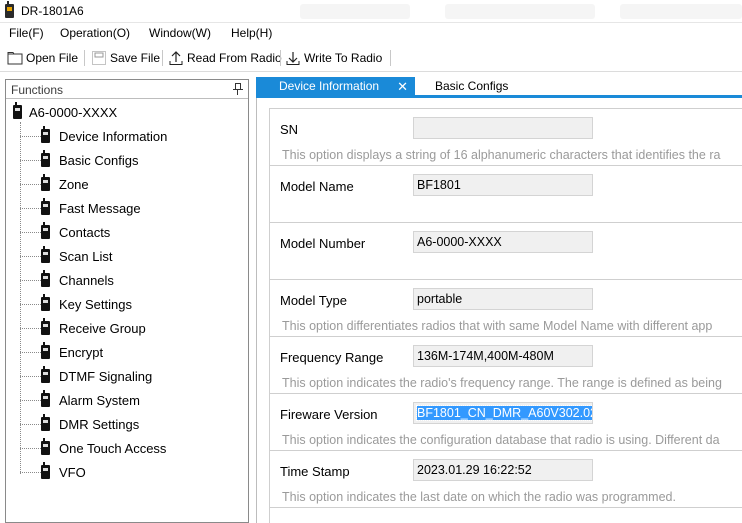 Image resolution: width=742 pixels, height=523 pixels. What do you see at coordinates (52, 58) in the screenshot?
I see `open-file-label: Open File` at bounding box center [52, 58].